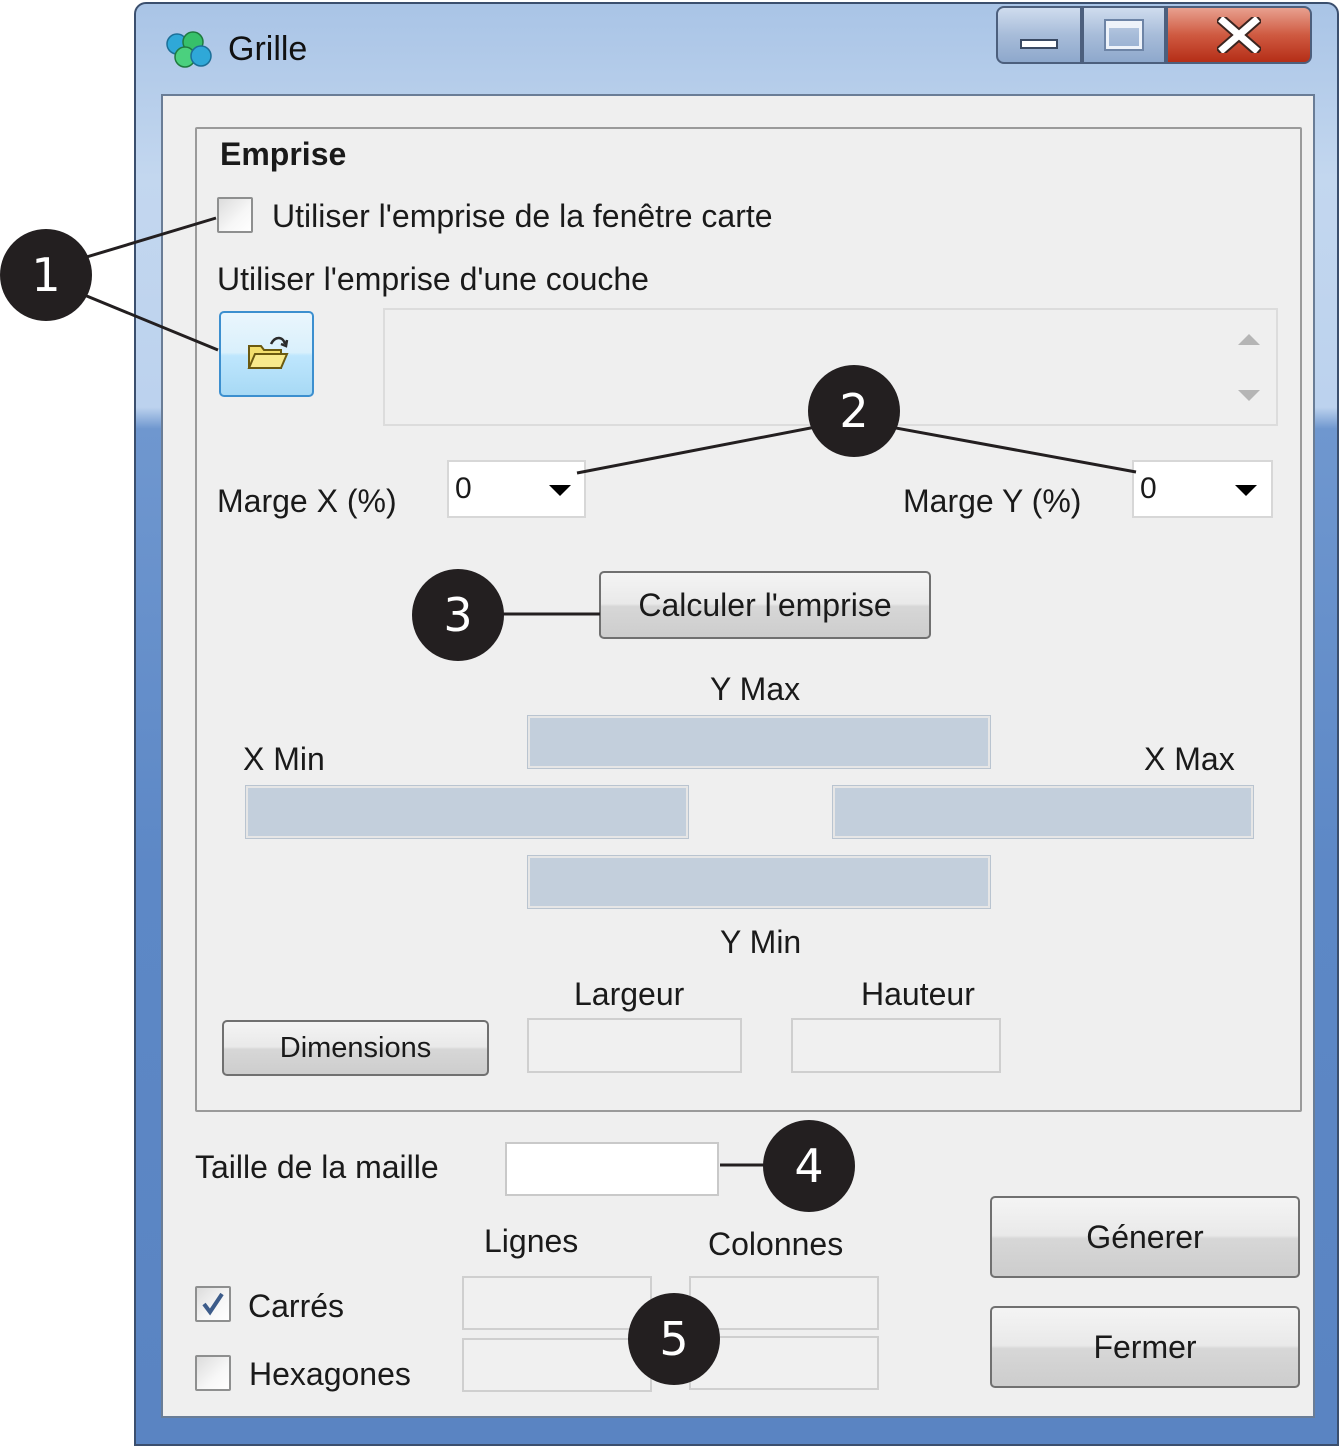  I want to click on margin-x-label: Marge X (%), so click(307, 501).